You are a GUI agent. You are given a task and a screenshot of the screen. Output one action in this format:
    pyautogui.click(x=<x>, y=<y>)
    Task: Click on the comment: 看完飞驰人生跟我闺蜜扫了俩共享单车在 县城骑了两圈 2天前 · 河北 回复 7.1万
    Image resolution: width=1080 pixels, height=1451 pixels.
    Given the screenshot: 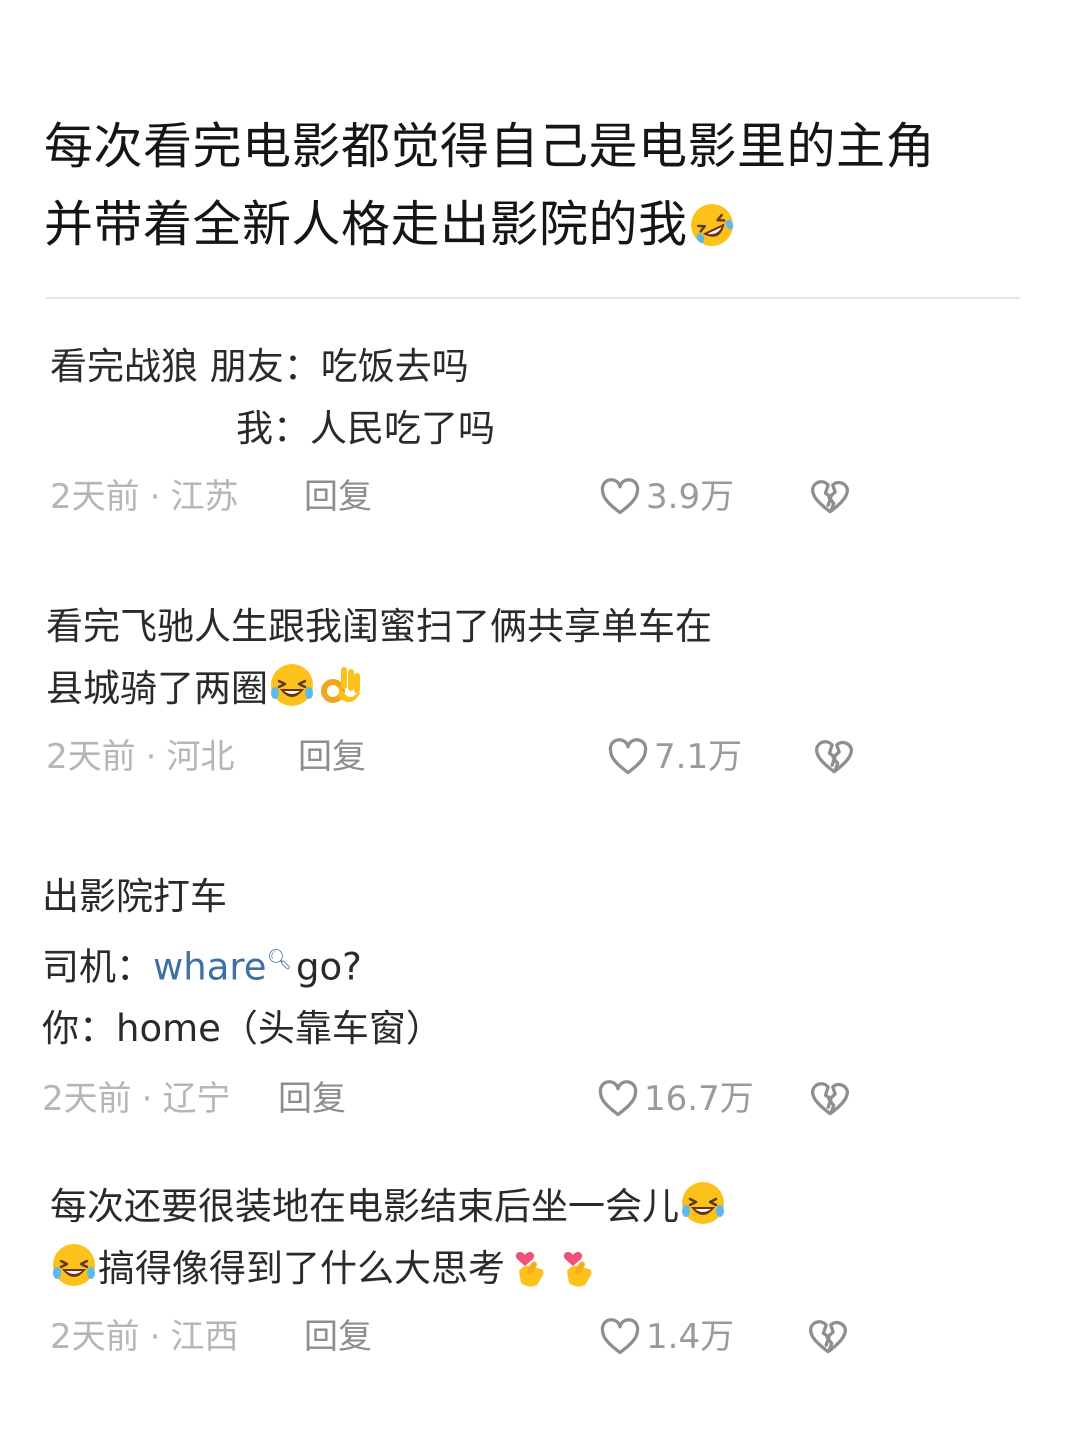 What is the action you would take?
    pyautogui.click(x=536, y=689)
    